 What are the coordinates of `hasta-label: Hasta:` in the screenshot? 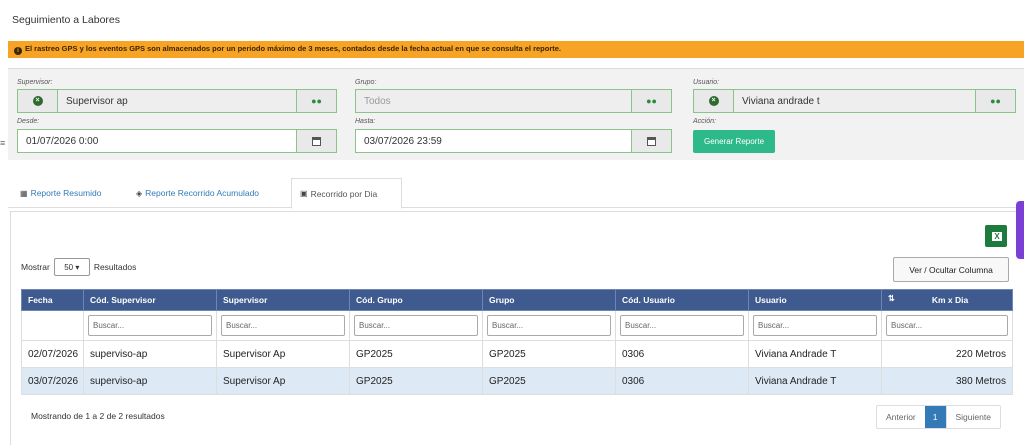 It's located at (365, 121).